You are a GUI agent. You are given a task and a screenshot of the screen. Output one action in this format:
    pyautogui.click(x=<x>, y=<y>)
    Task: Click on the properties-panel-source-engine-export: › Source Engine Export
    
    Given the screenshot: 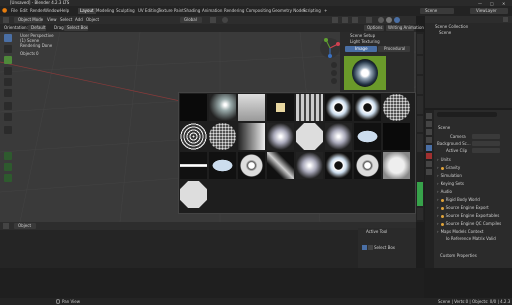 What is the action you would take?
    pyautogui.click(x=466, y=209)
    